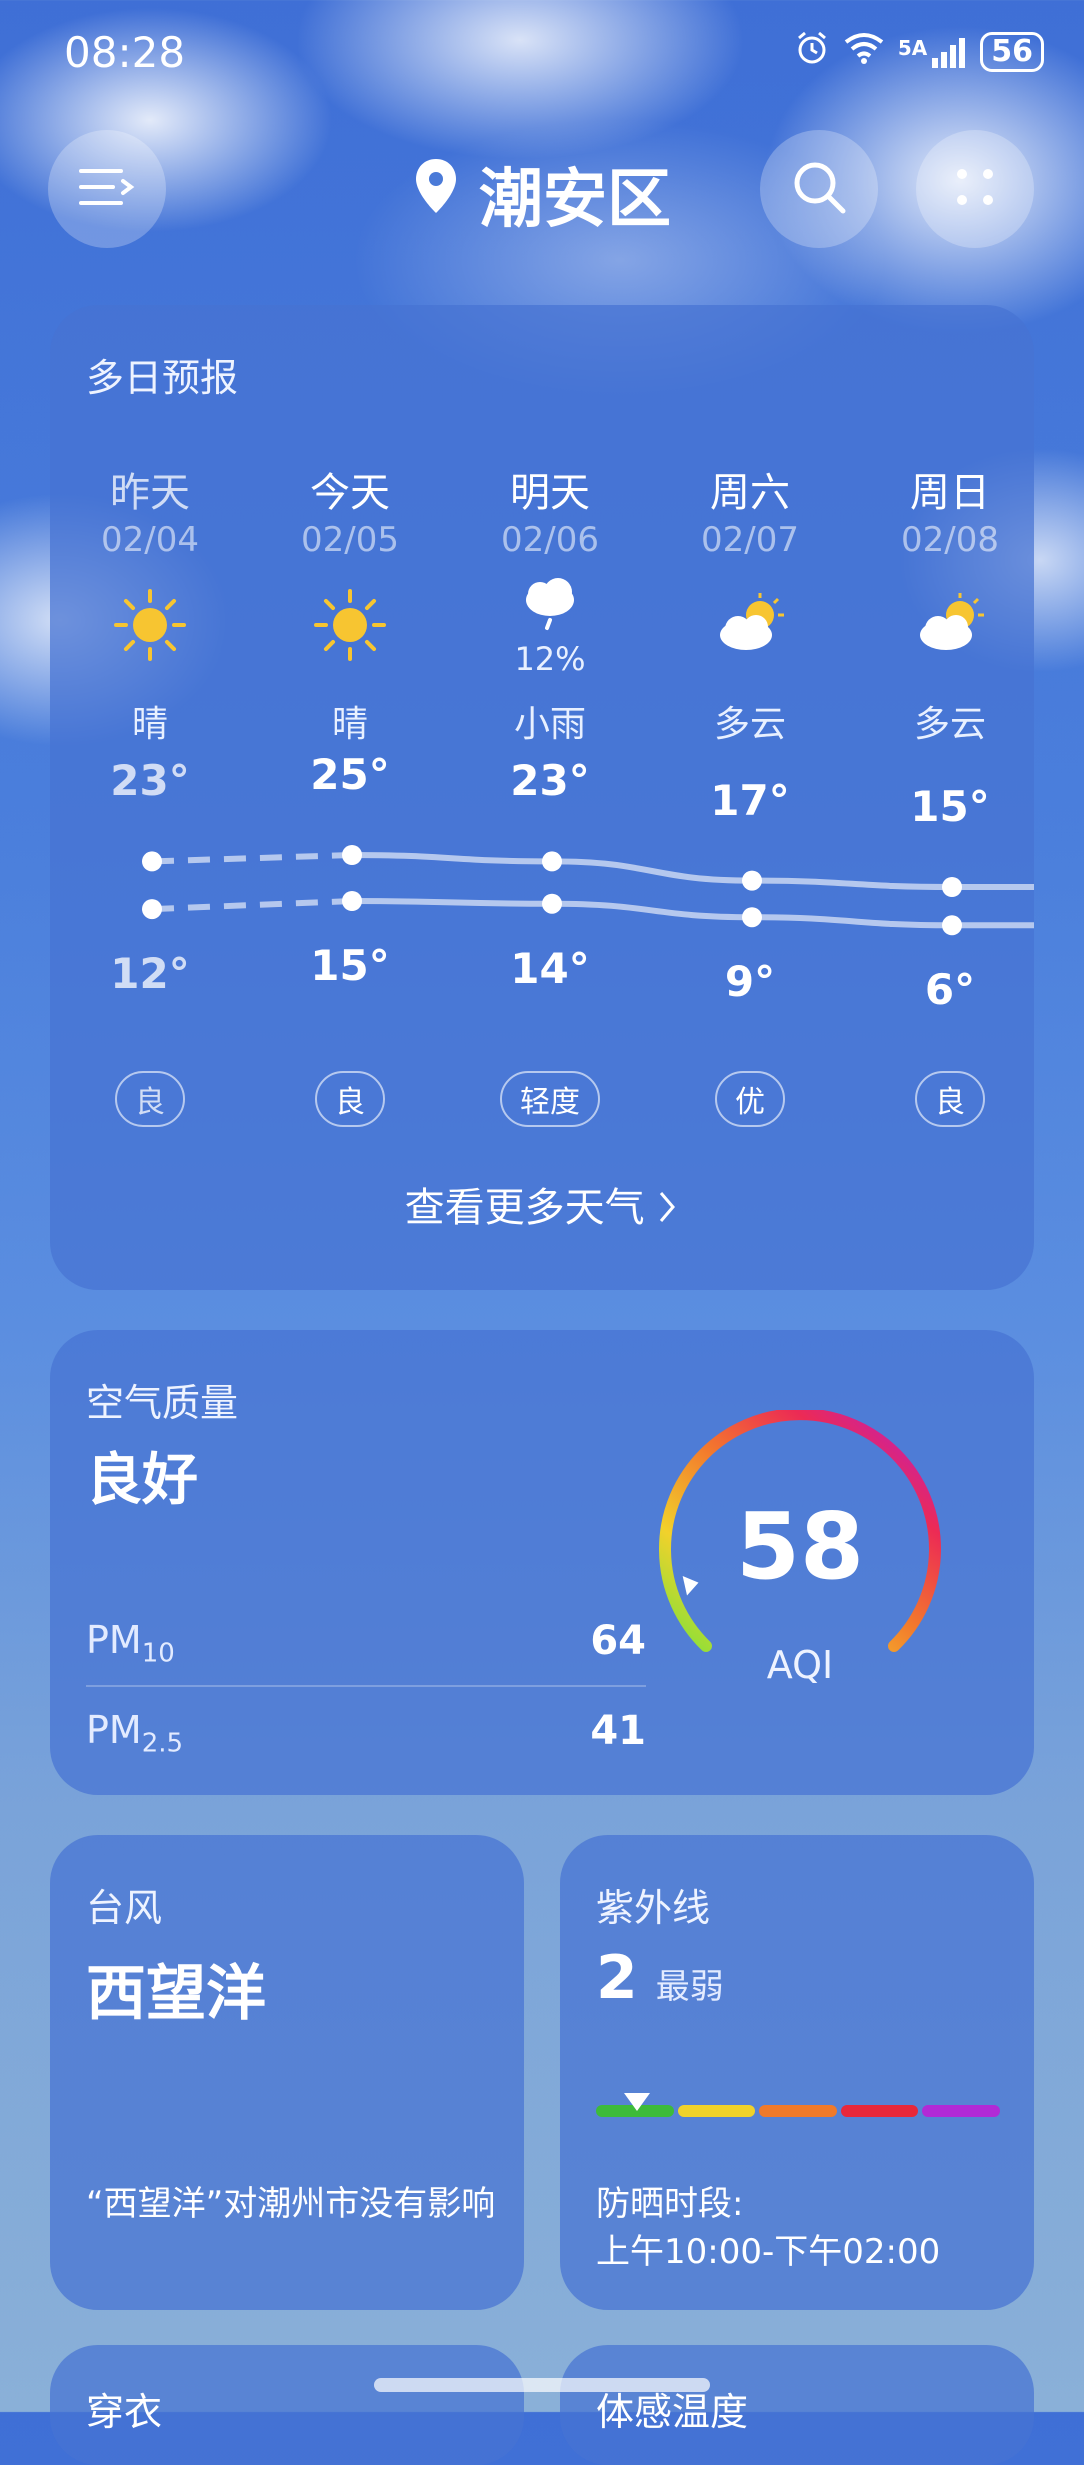  Describe the element at coordinates (524, 1208) in the screenshot. I see `more-weather-label: 查看更多天气` at that location.